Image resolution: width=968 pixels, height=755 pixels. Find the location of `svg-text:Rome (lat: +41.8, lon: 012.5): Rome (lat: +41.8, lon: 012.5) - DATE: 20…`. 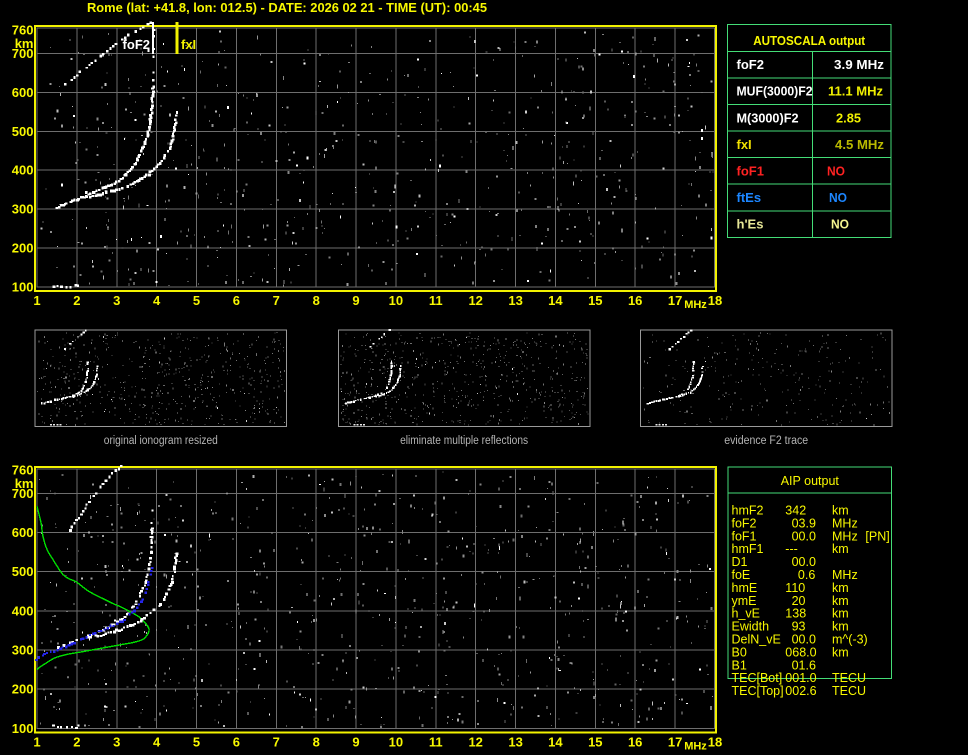

svg-text:Rome (lat: +41.8, lon: 012.5): Rome (lat: +41.8, lon: 012.5) - DATE: 20… is located at coordinates (287, 7).